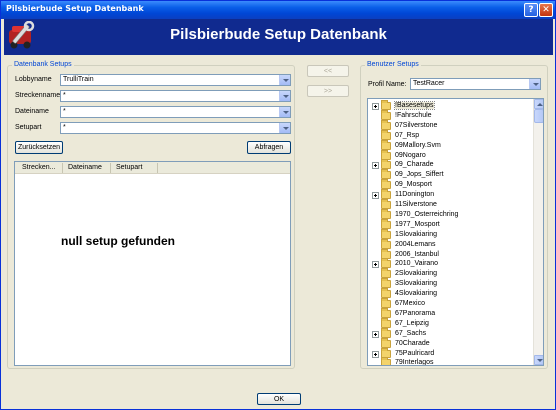 This screenshot has height=410, width=556. I want to click on tree-item-label: 09Mallory.Svm, so click(418, 145).